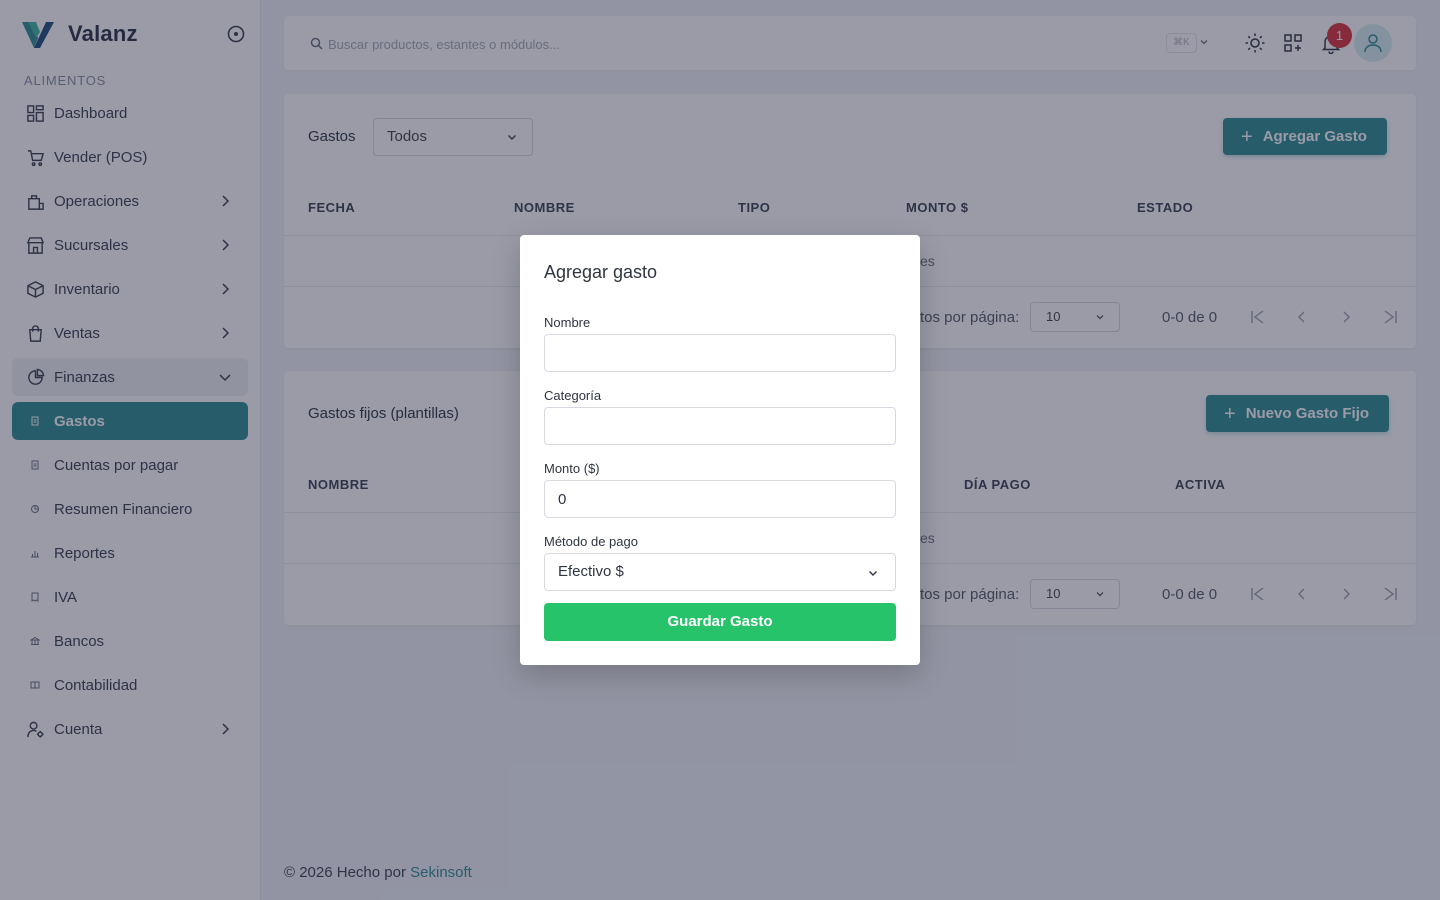  Describe the element at coordinates (591, 571) in the screenshot. I see `payment-method-value: Efectivo $` at that location.